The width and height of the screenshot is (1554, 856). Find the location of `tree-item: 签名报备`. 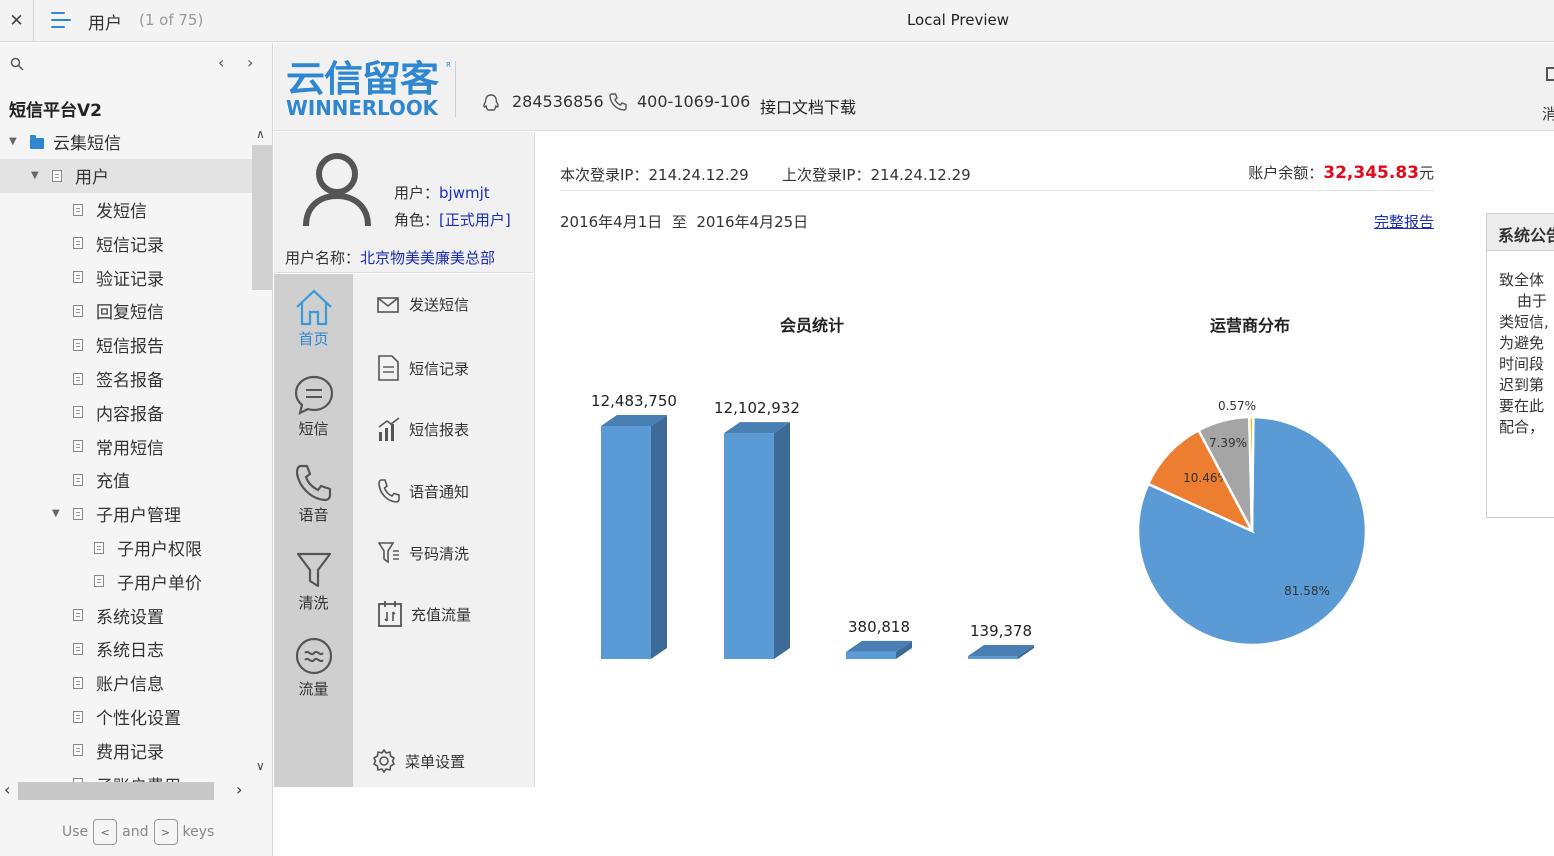

tree-item: 签名报备 is located at coordinates (126, 379).